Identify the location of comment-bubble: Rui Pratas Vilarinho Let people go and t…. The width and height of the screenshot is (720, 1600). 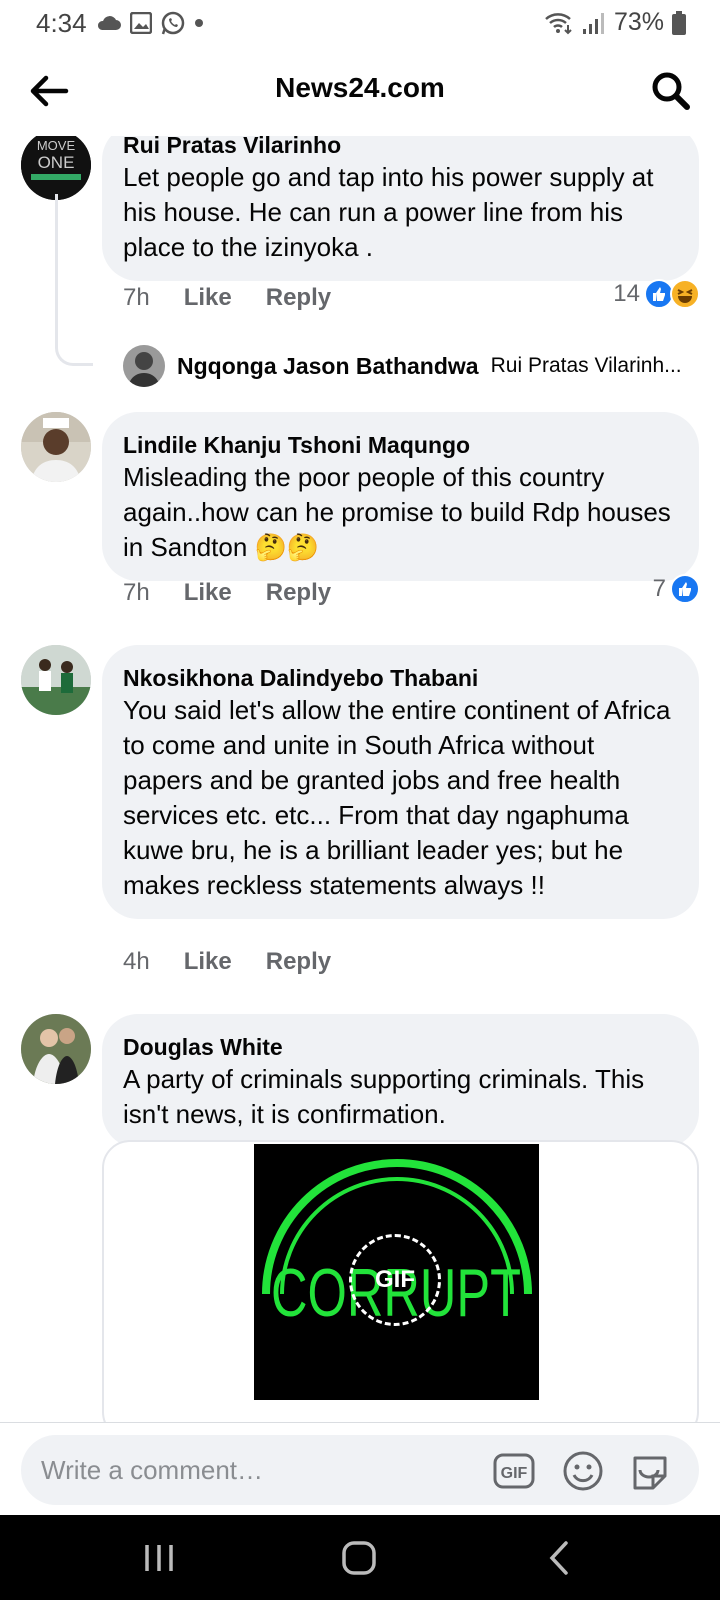
(400, 208).